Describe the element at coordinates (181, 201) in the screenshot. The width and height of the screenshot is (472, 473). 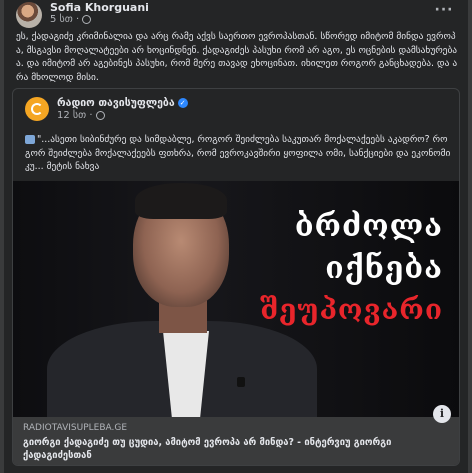
I see `person-hair` at that location.